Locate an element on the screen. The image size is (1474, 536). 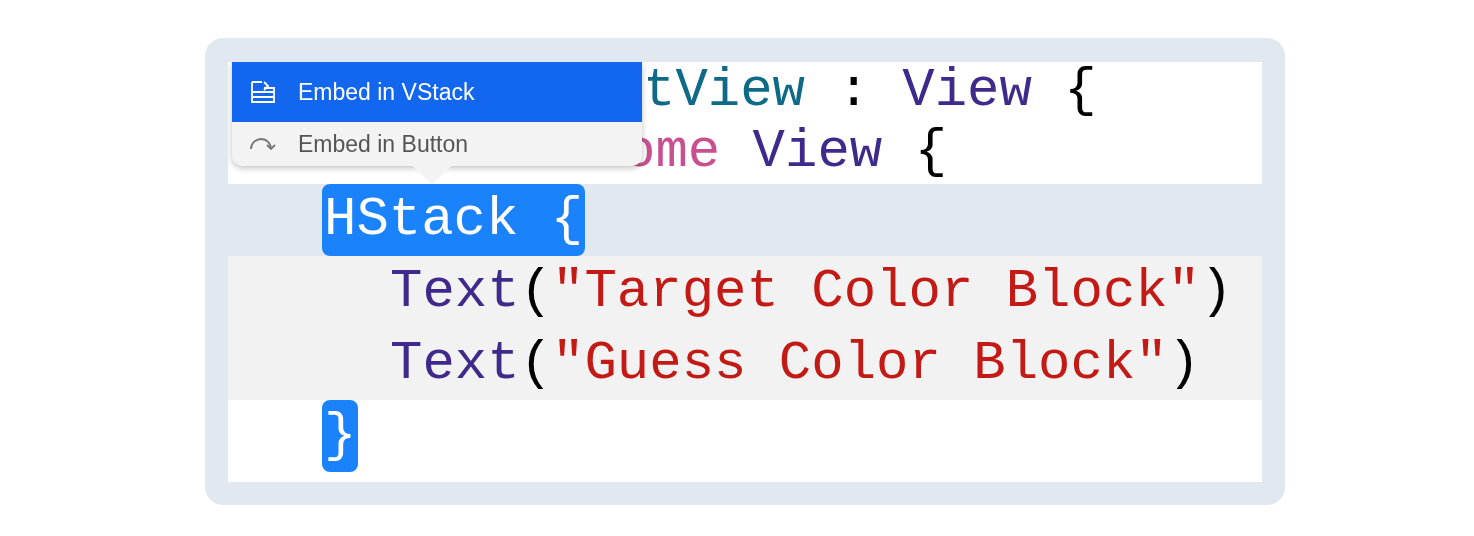
code-token: "Target Color Block" is located at coordinates (876, 292).